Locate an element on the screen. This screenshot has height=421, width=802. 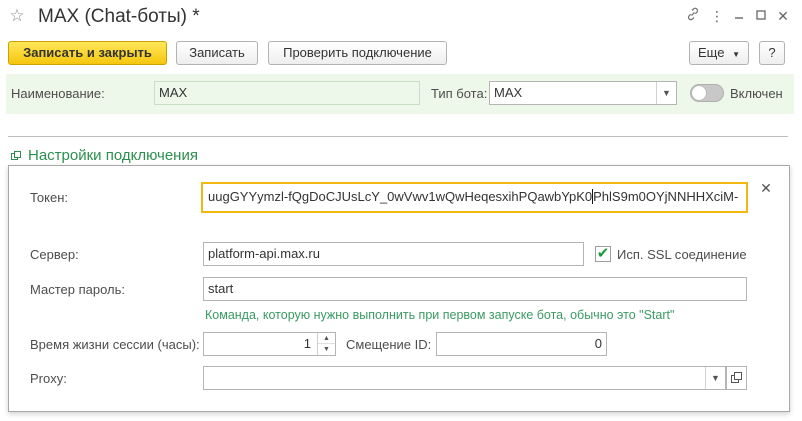
ssl-label: Исп. SSL соединение is located at coordinates (682, 254).